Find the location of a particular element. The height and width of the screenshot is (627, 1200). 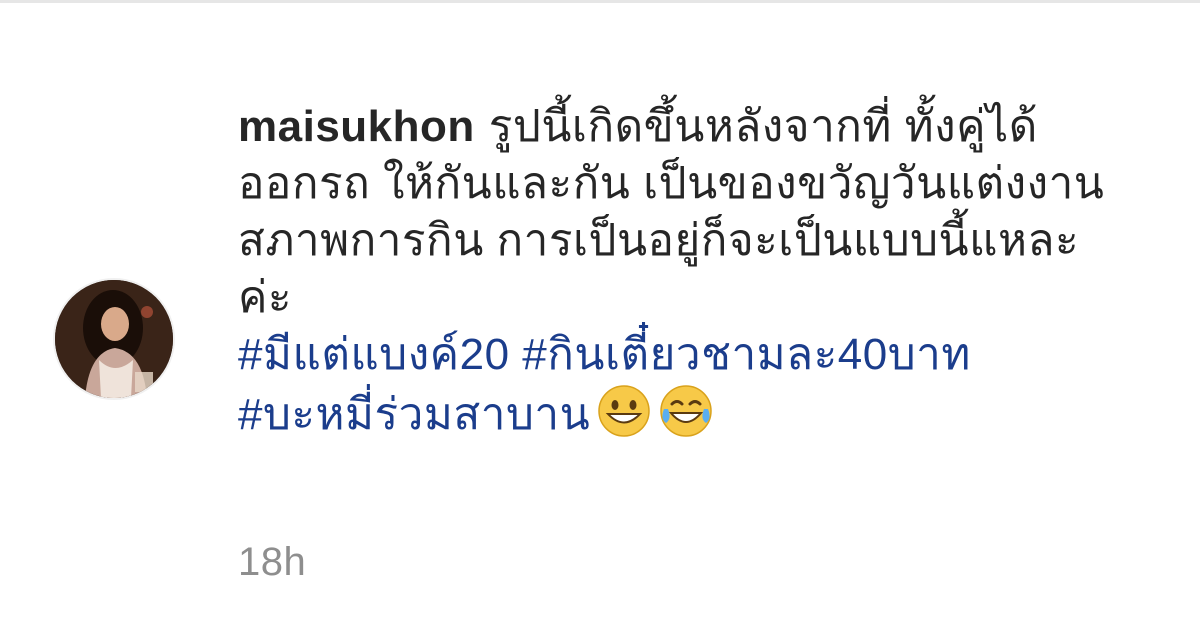

hashtag-link: #บะหมี่ร่วมสาบาน is located at coordinates (414, 414).